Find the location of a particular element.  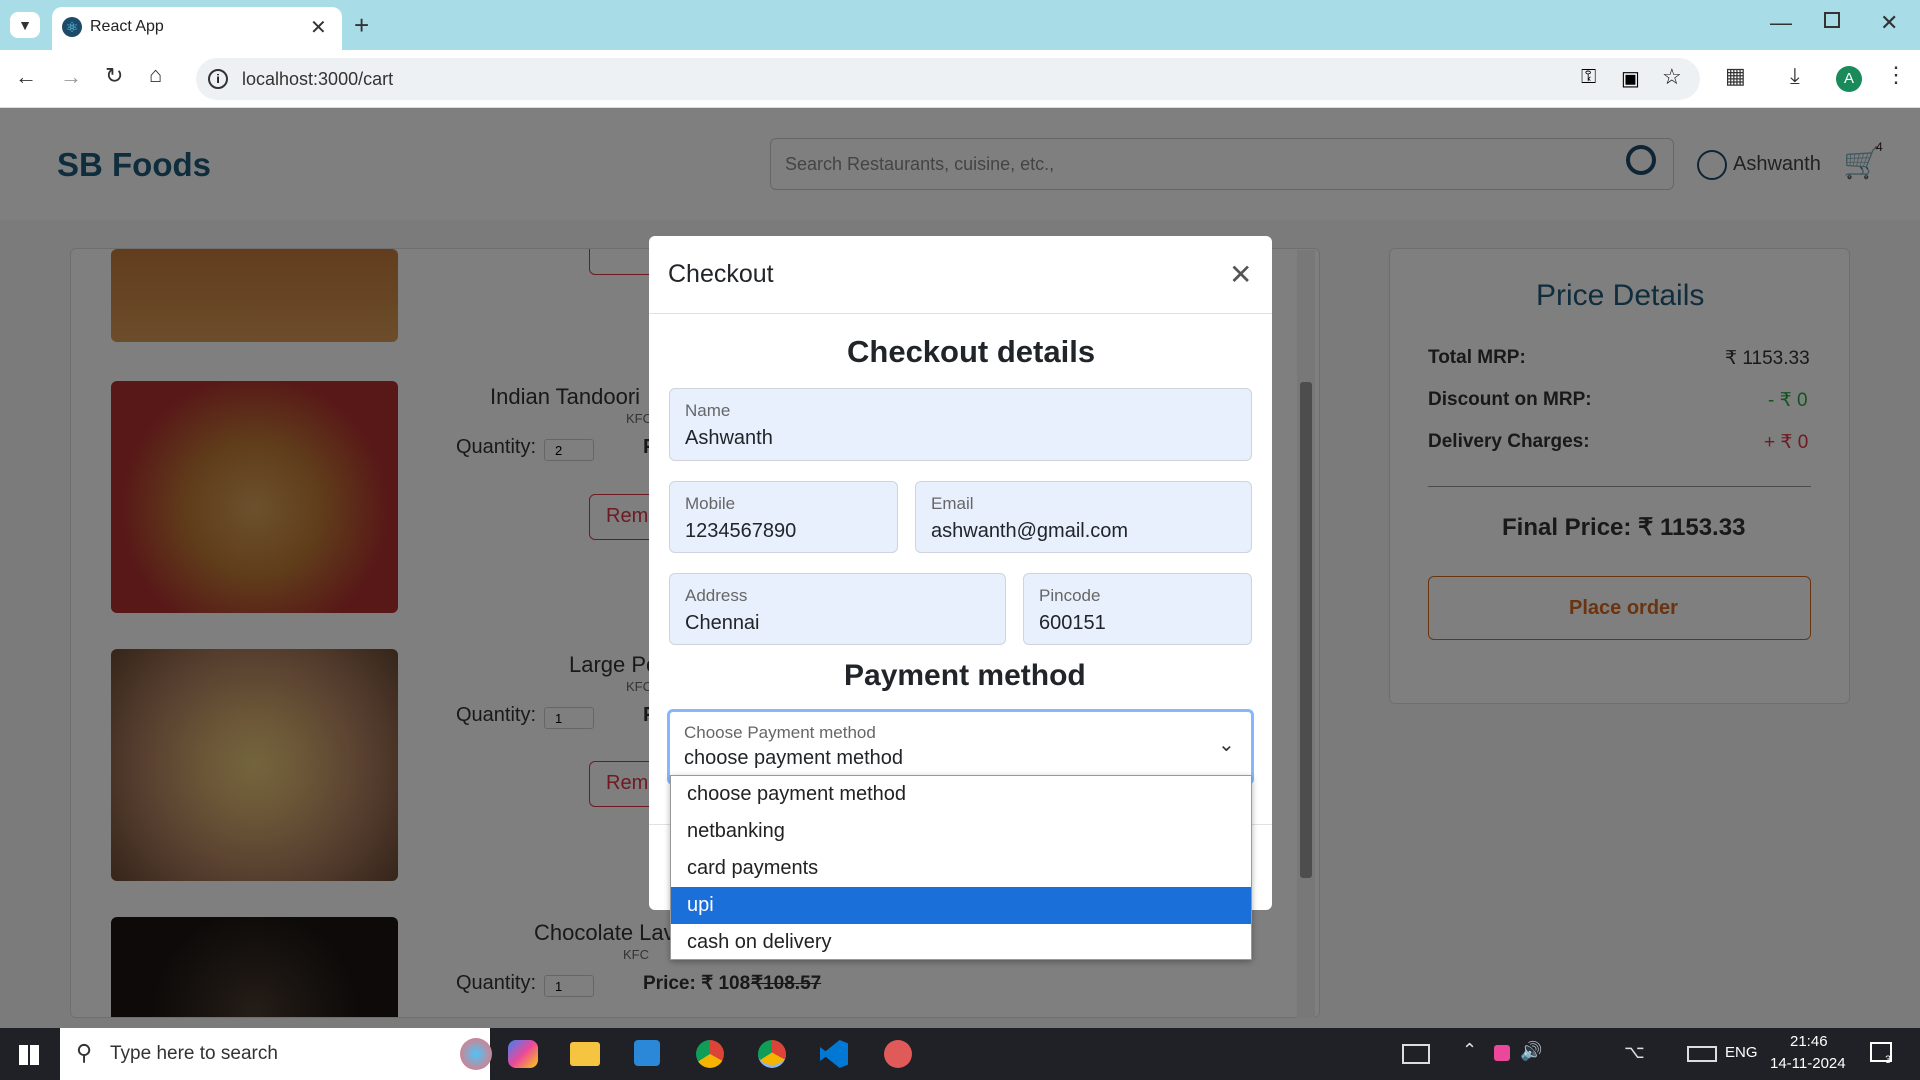

home-icon: ⌂ is located at coordinates (155, 75).